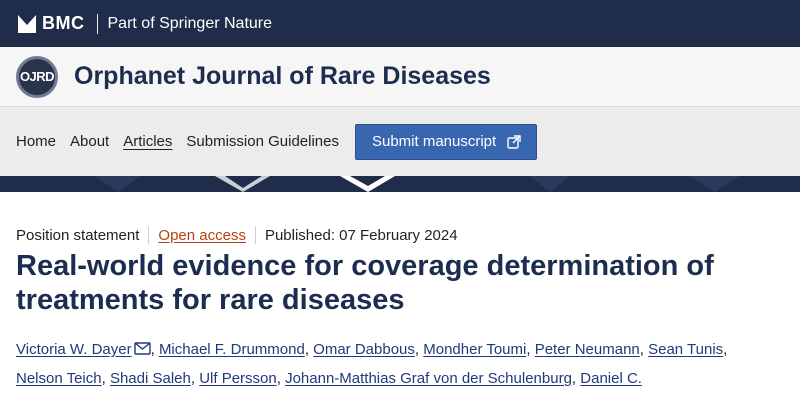 Image resolution: width=800 pixels, height=400 pixels. What do you see at coordinates (685, 349) in the screenshot?
I see `author-link: Sean Tunis` at bounding box center [685, 349].